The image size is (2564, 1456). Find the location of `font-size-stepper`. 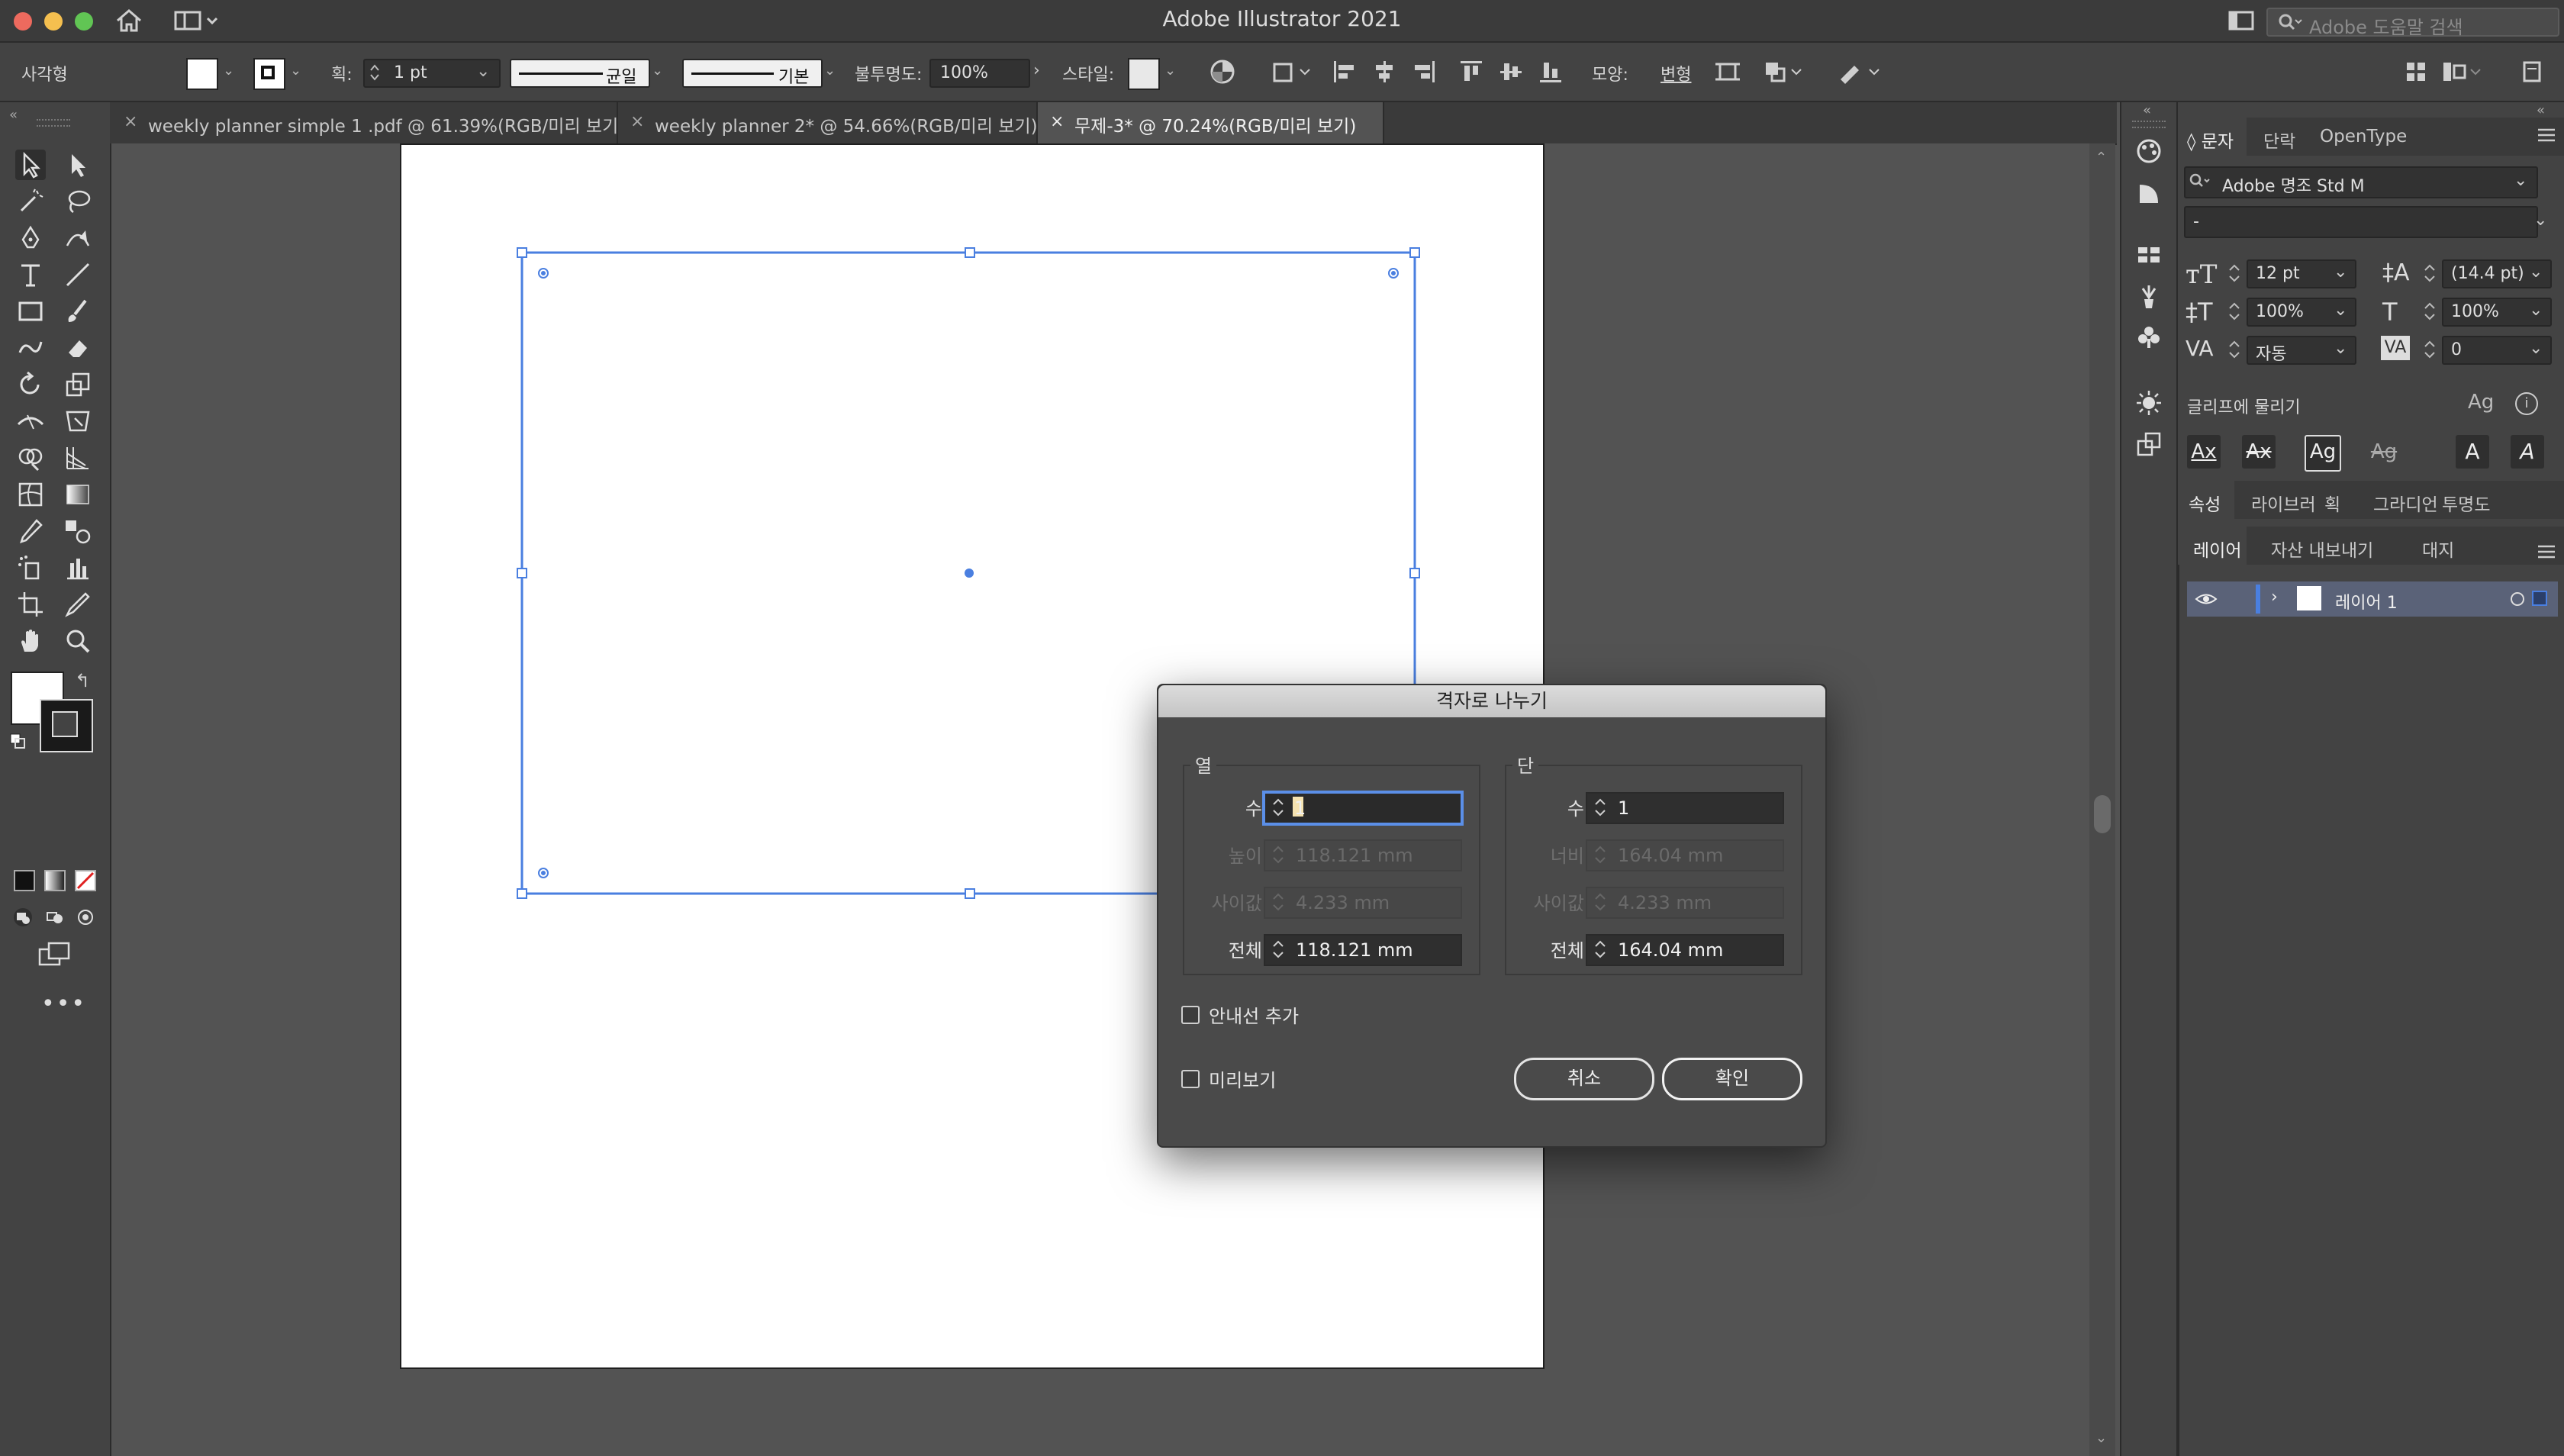

font-size-stepper is located at coordinates (2234, 273).